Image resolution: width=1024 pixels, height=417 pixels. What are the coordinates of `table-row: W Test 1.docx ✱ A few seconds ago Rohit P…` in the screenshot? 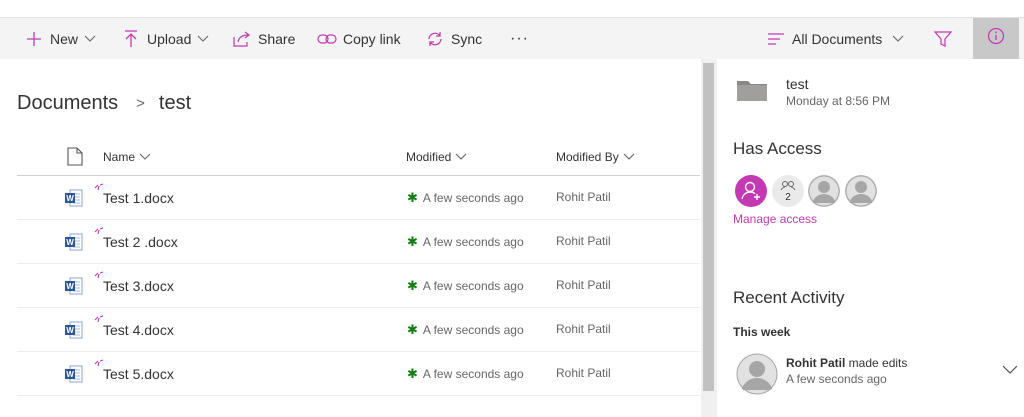 It's located at (358, 198).